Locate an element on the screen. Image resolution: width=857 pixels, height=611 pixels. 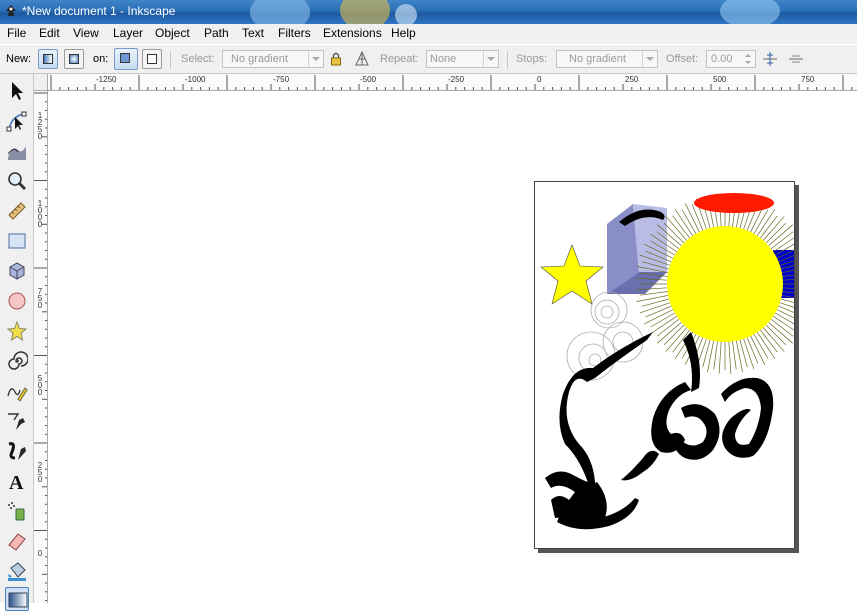
menu-object: Object is located at coordinates (172, 33).